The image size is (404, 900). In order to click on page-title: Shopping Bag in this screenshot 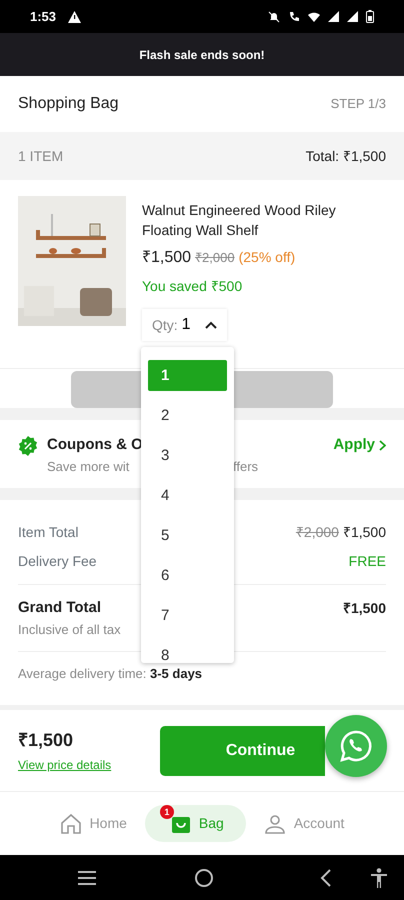, I will do `click(68, 104)`.